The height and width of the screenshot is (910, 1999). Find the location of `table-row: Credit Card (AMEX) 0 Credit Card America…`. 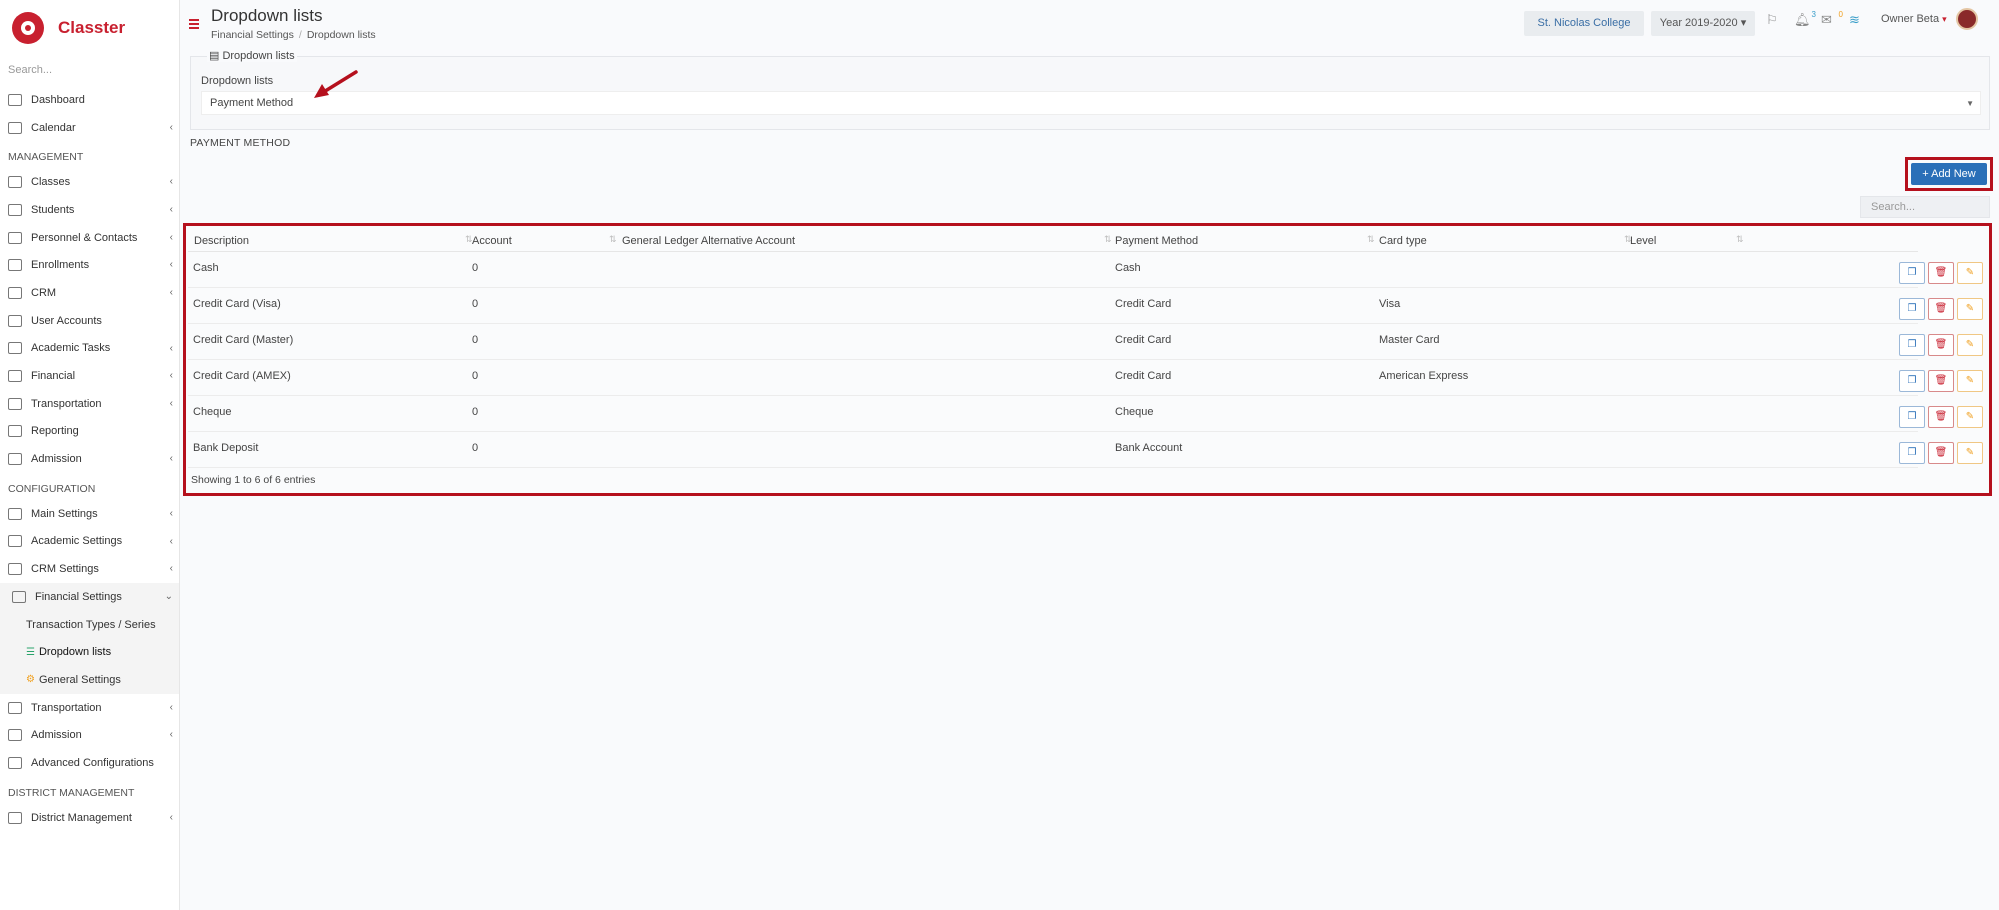

table-row: Credit Card (AMEX) 0 Credit Card America… is located at coordinates (1053, 378).